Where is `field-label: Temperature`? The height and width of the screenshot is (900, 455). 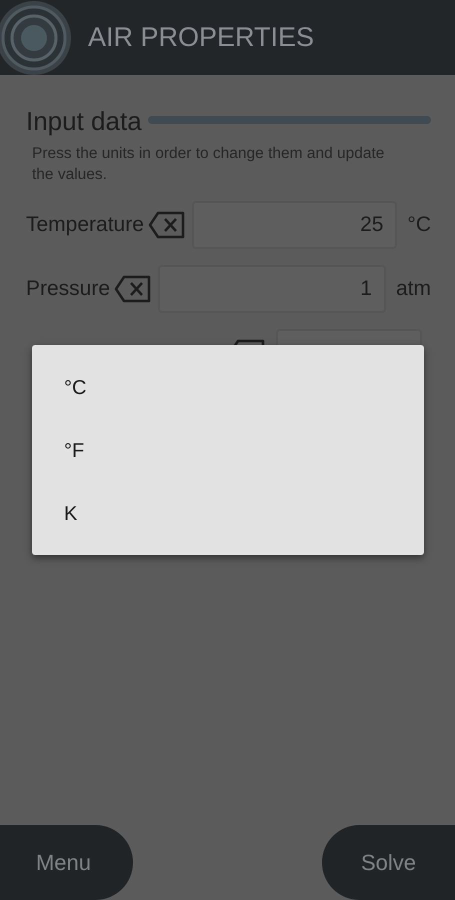
field-label: Temperature is located at coordinates (85, 225).